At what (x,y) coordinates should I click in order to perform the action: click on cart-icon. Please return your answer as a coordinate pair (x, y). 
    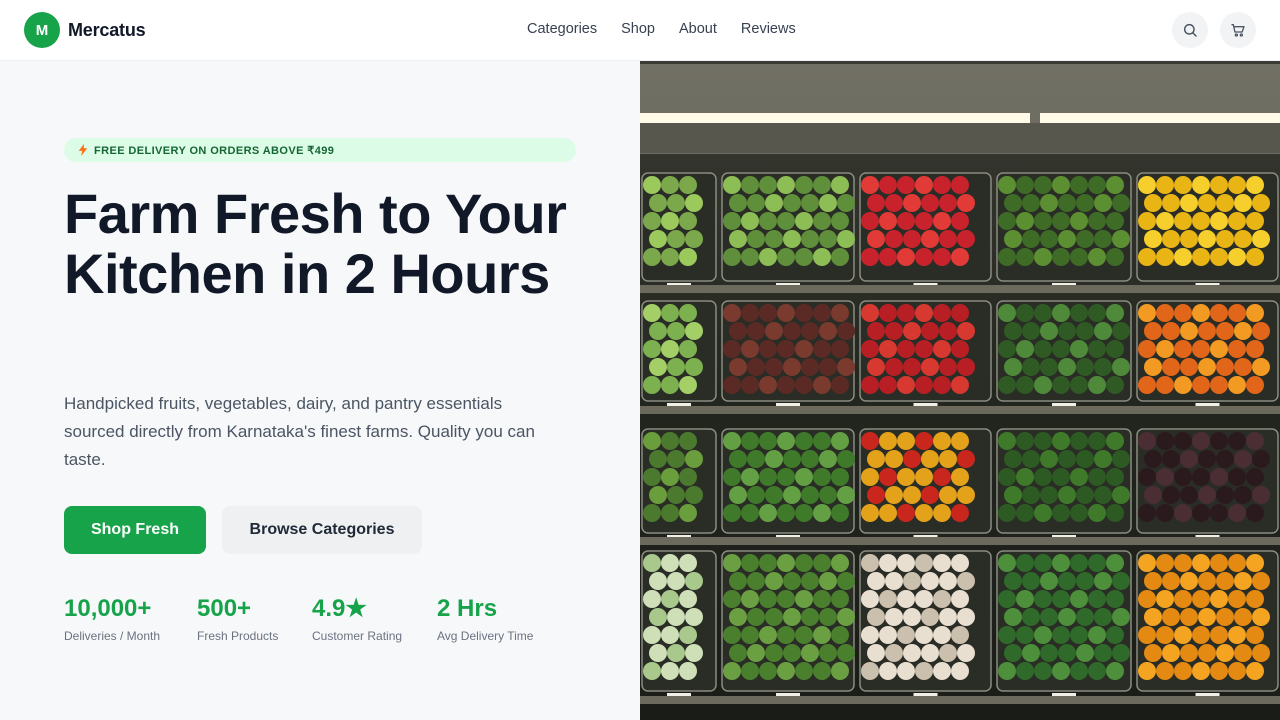
    Looking at the image, I should click on (1238, 30).